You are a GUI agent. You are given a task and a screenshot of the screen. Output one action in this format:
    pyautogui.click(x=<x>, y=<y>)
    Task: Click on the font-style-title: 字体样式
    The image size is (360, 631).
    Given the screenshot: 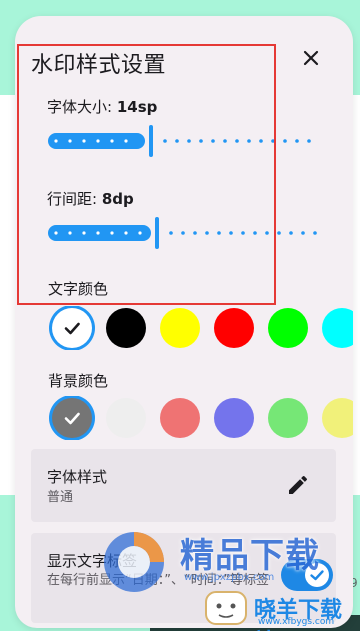 What is the action you would take?
    pyautogui.click(x=77, y=477)
    